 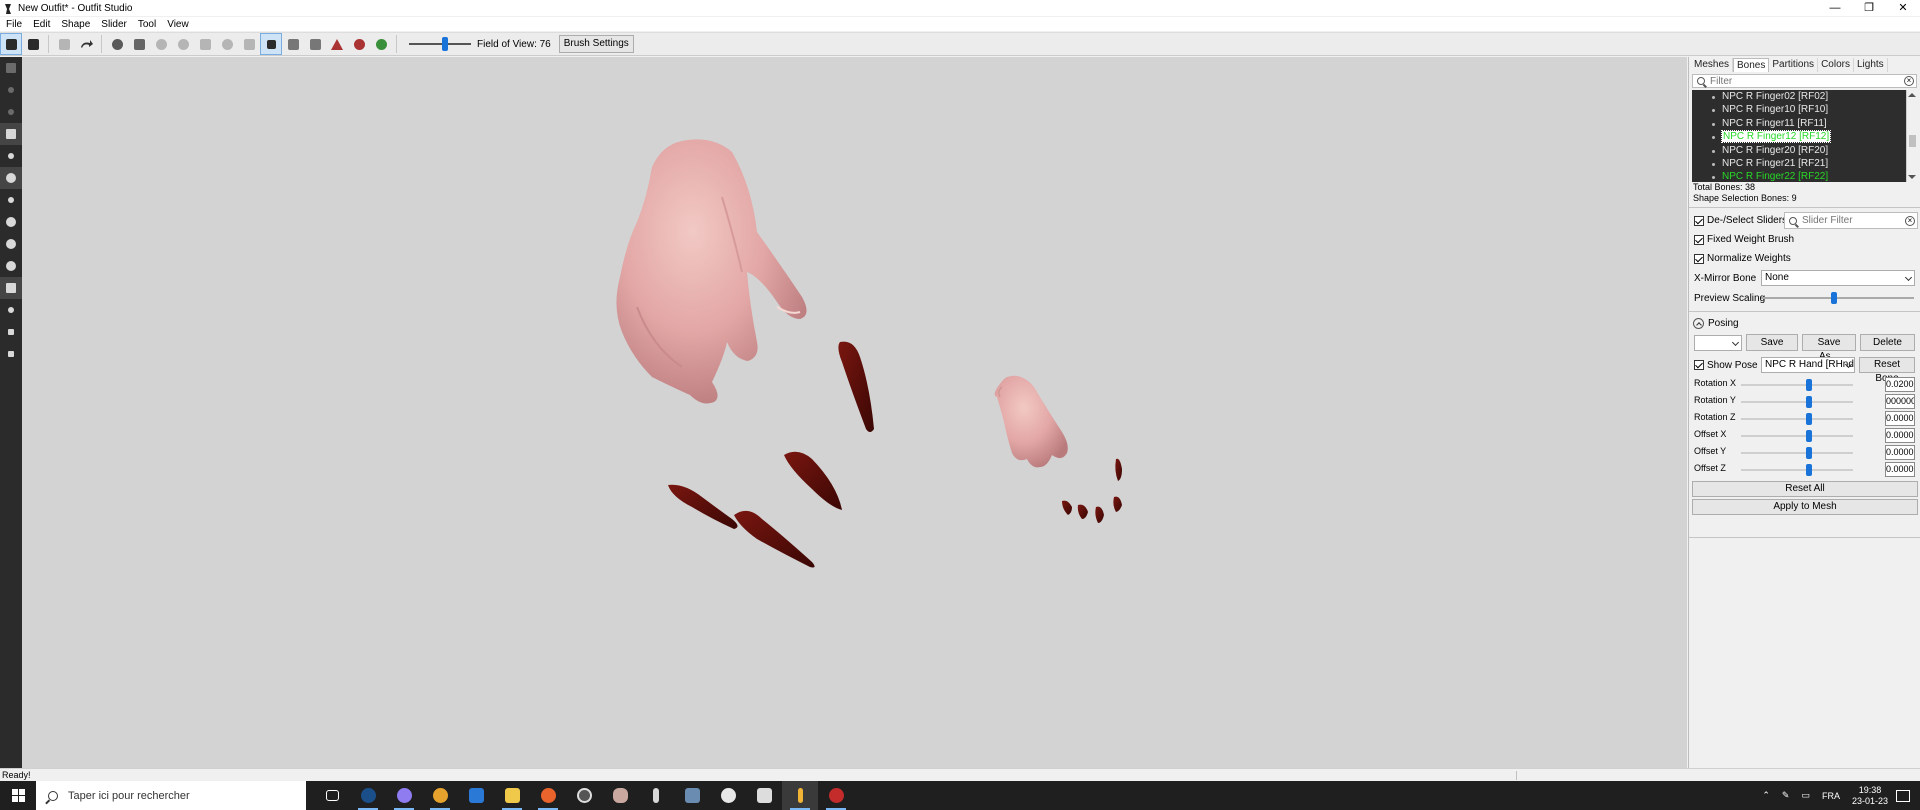 I want to click on preview-scaling-slider, so click(x=1837, y=298).